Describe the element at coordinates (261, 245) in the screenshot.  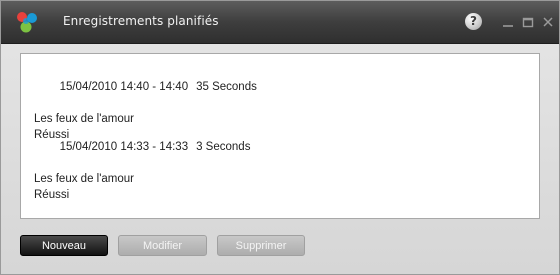
I see `delete-button: Supprimer` at that location.